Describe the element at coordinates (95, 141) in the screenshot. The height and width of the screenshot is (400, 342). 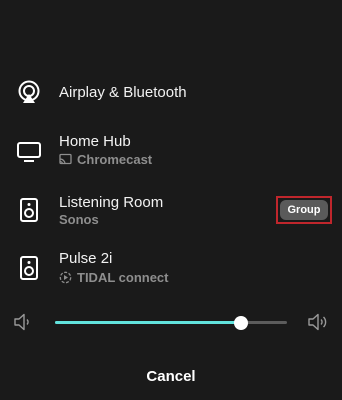
I see `device-name: Home Hub` at that location.